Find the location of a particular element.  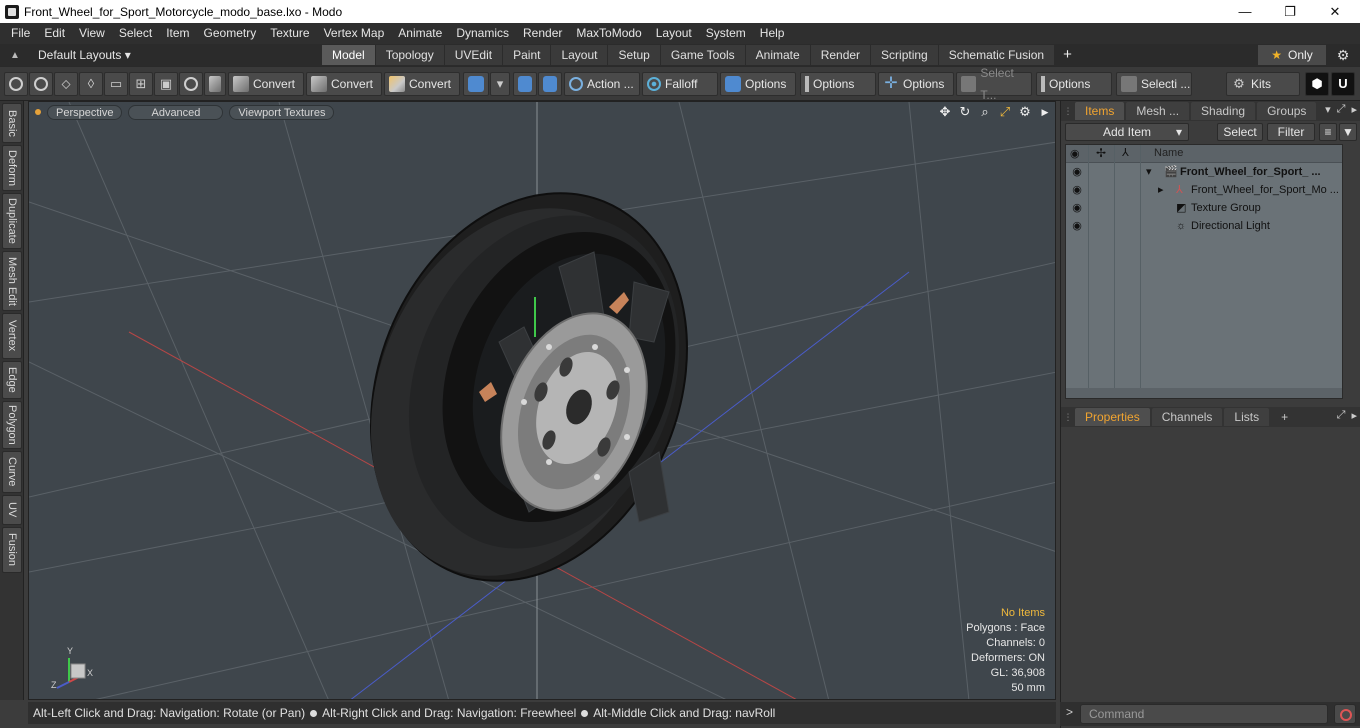

menu-help: Help is located at coordinates (772, 33).